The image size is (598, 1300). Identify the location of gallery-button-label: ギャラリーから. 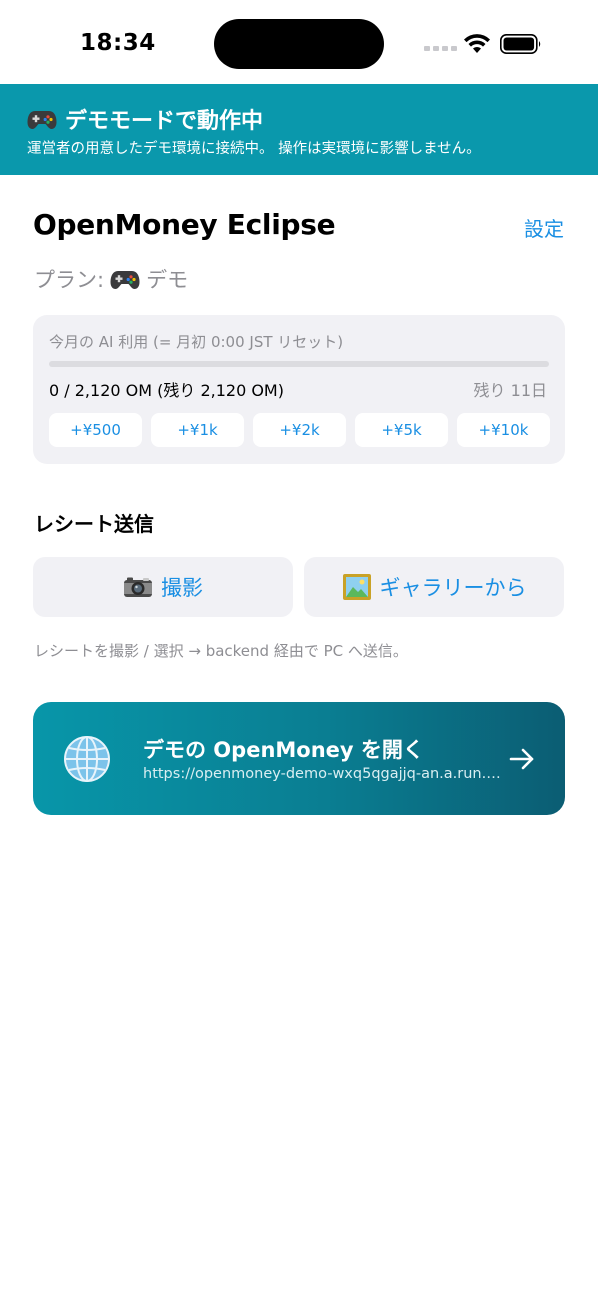
(453, 588).